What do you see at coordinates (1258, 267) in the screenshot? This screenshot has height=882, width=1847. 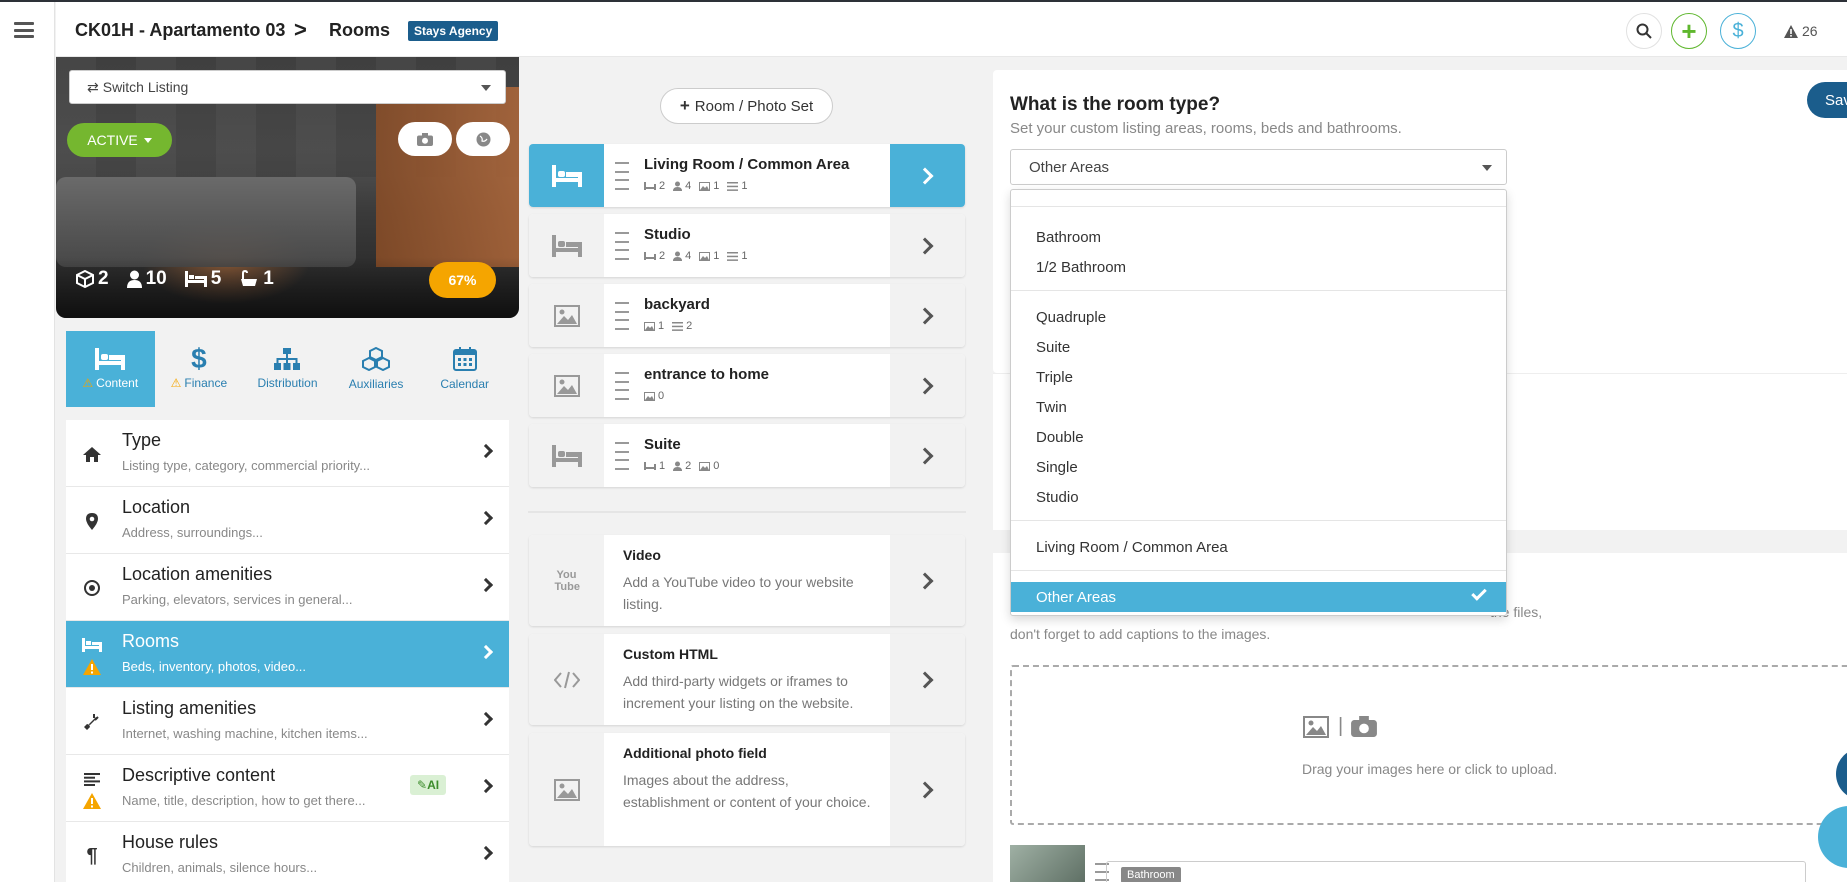 I see `option-half-bathroom: 1/2 Bathroom` at bounding box center [1258, 267].